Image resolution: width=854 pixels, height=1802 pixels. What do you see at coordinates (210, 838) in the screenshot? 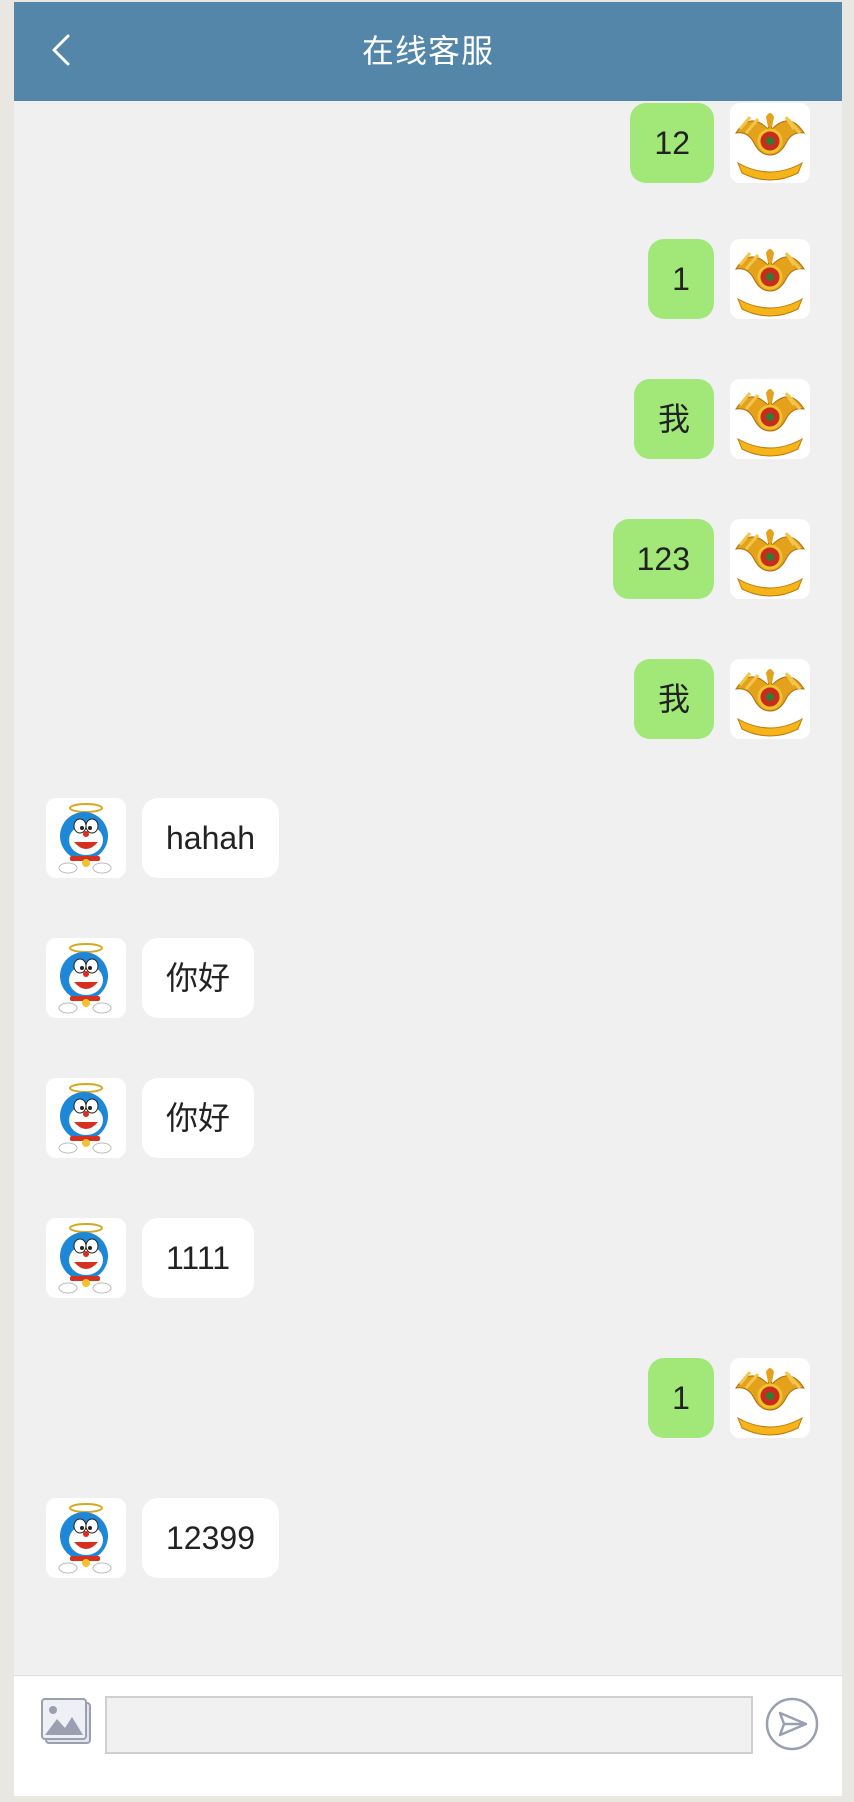
I see `message-bubble: hahah` at bounding box center [210, 838].